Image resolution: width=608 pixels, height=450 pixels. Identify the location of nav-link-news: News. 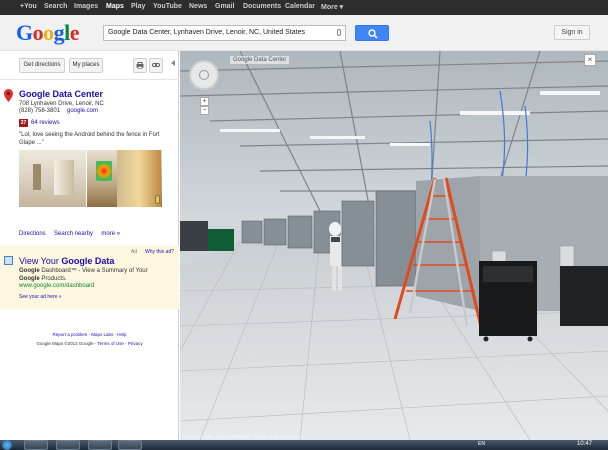
(198, 6).